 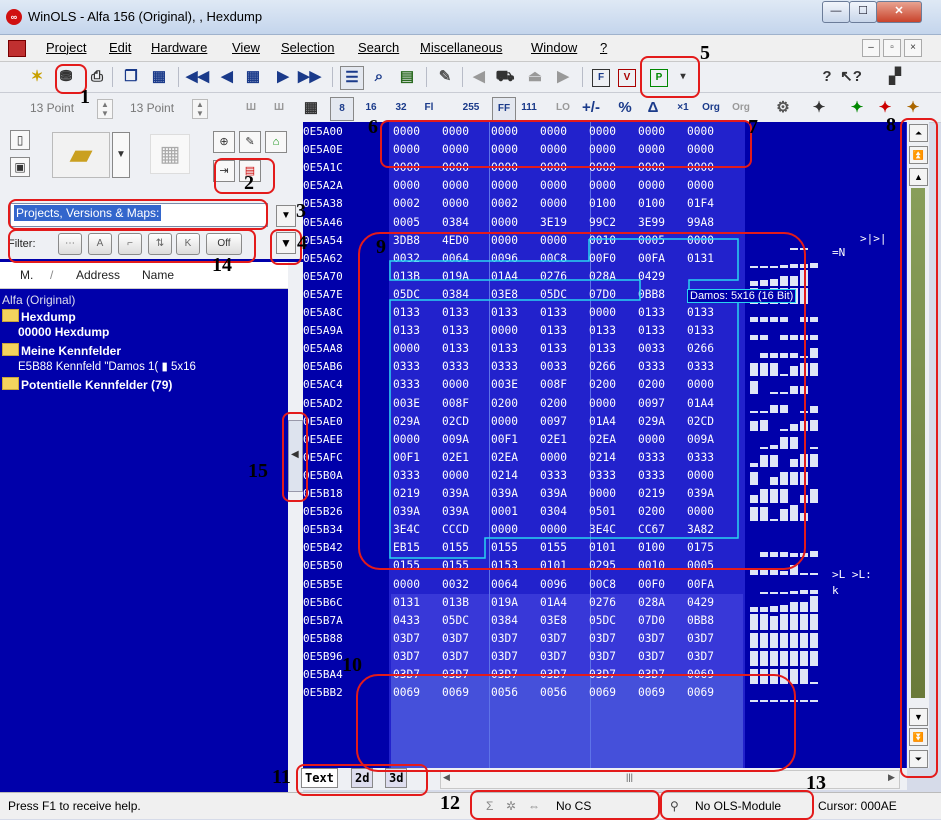 What do you see at coordinates (286, 216) in the screenshot?
I see `combo-dropdown-button: ▼` at bounding box center [286, 216].